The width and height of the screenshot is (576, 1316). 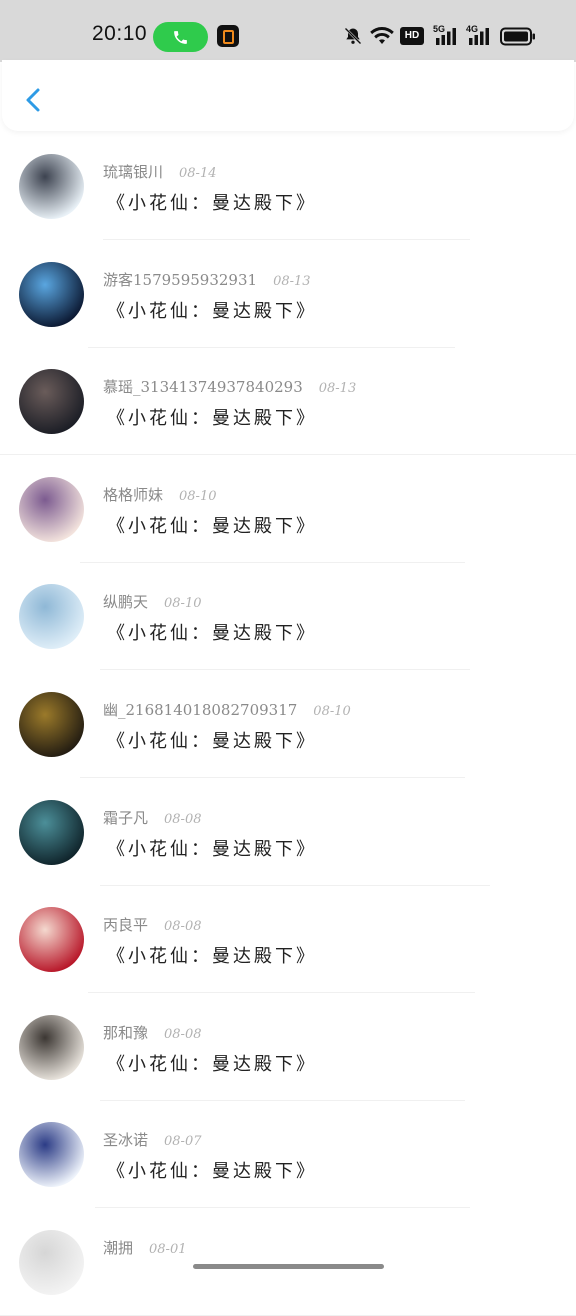 I want to click on sender-name: 那和豫, so click(x=125, y=1033).